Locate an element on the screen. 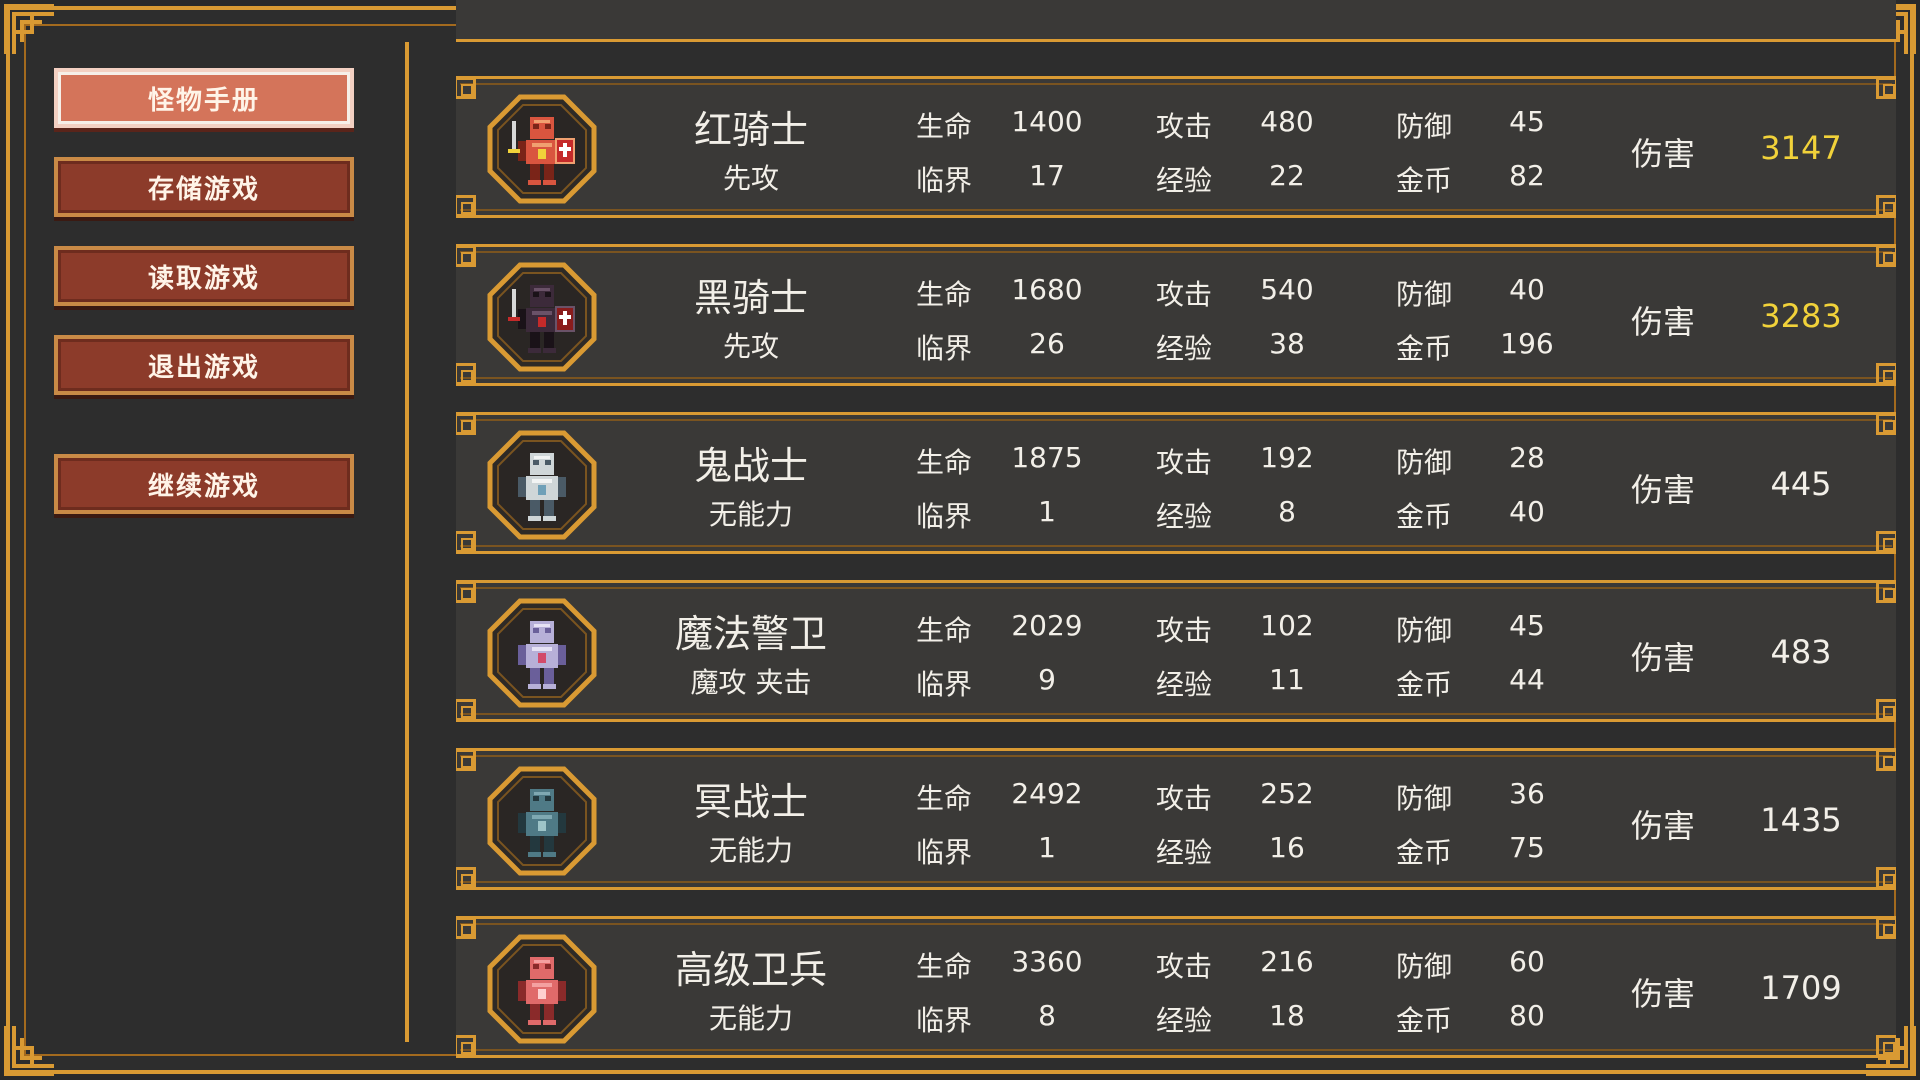 The image size is (1920, 1080). monster-name: 鬼战士 is located at coordinates (750, 466).